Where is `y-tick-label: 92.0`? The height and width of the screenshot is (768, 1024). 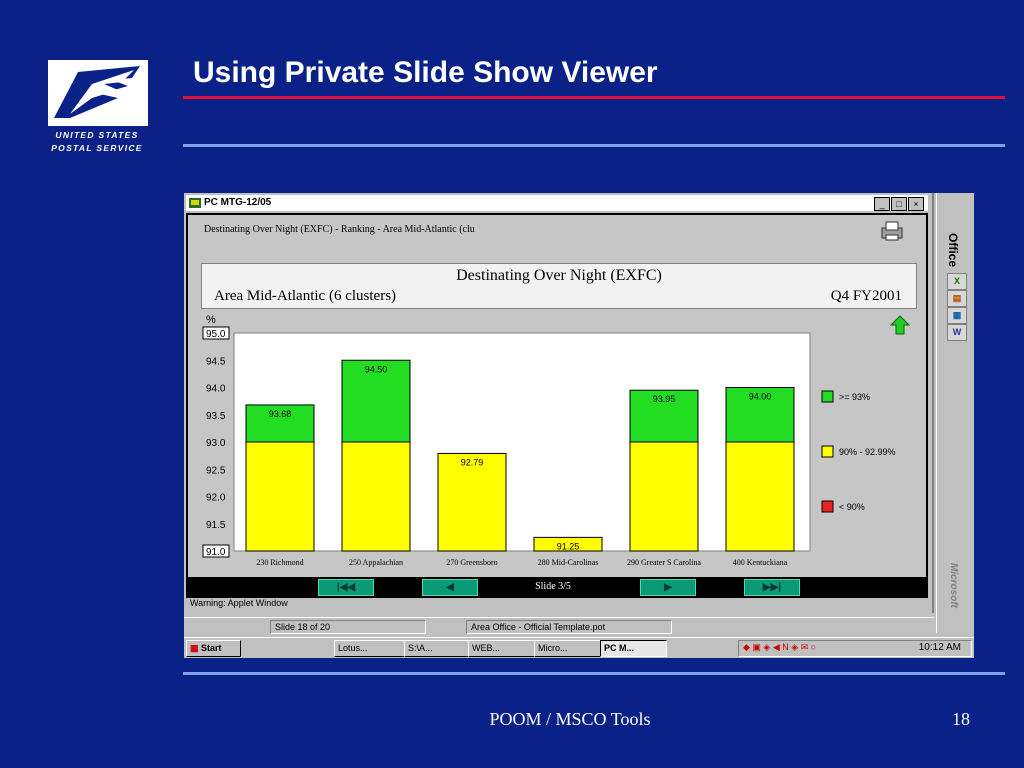
y-tick-label: 92.0 is located at coordinates (216, 498).